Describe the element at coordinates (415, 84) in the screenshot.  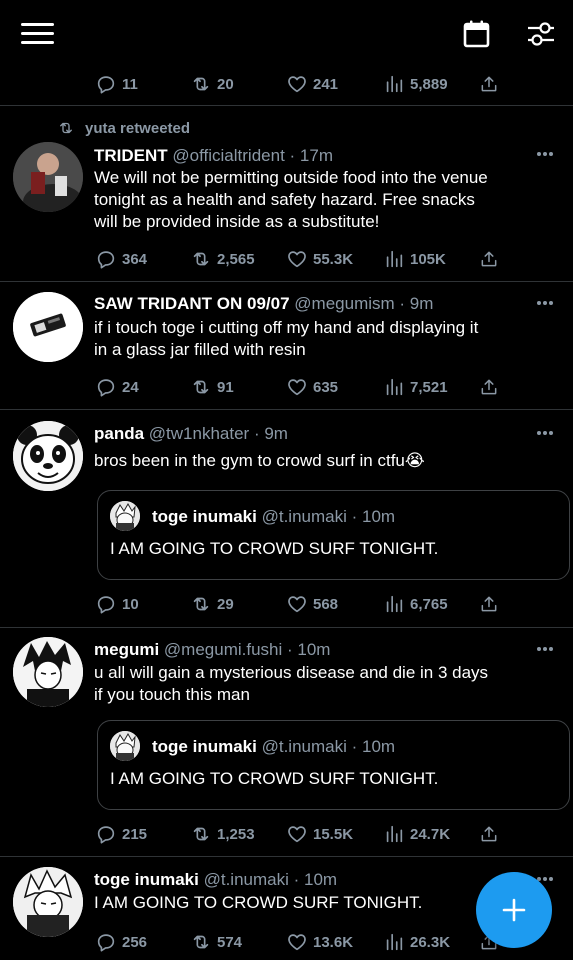
I see `views-button: 5,889` at that location.